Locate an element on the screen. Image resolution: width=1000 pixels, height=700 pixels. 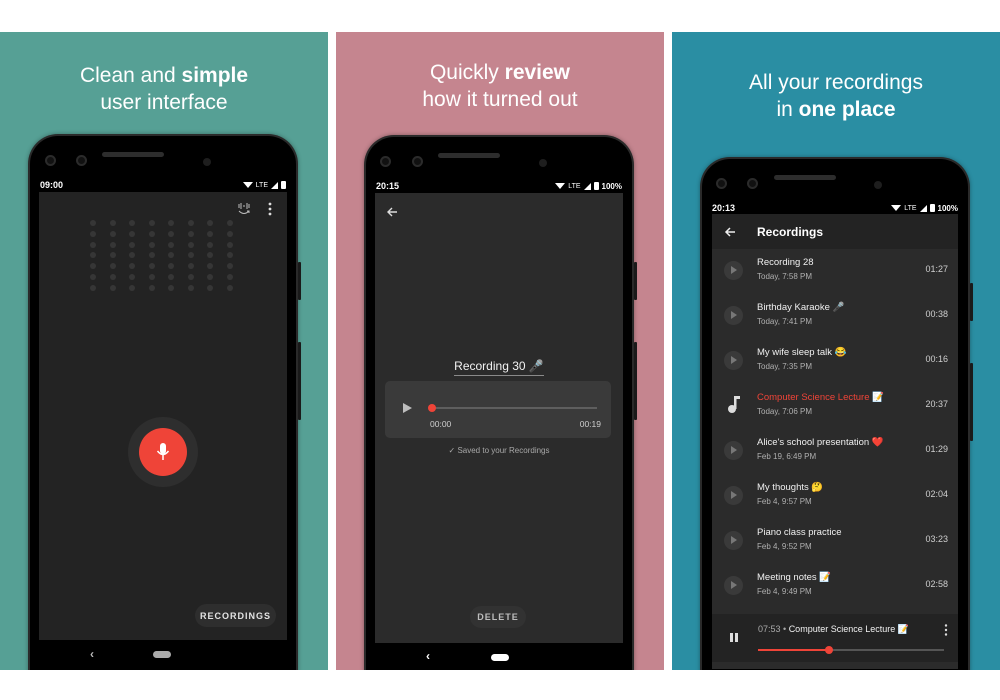
recording-title-field: Recording 30 🎤 is located at coordinates (499, 367).